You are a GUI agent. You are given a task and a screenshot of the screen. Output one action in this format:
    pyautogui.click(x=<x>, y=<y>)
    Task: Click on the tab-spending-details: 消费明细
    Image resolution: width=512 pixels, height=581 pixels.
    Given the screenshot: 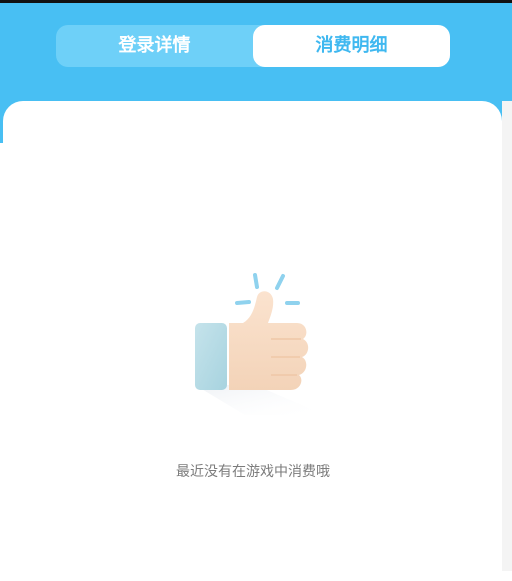 What is the action you would take?
    pyautogui.click(x=351, y=46)
    